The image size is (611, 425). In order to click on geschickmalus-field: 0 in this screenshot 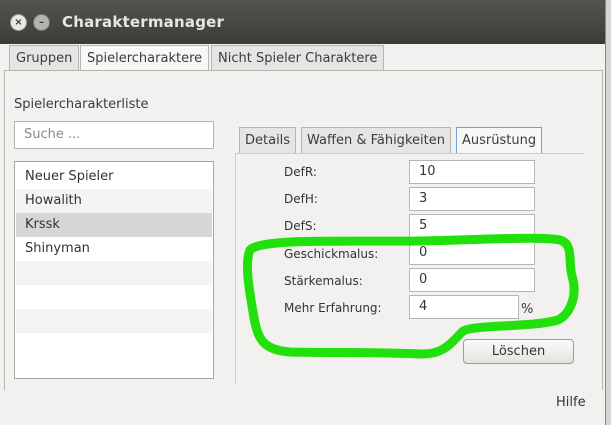, I will do `click(472, 253)`.